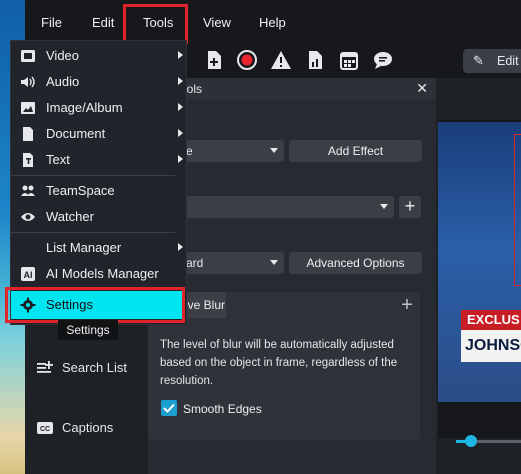 This screenshot has height=474, width=521. Describe the element at coordinates (28, 160) in the screenshot. I see `text-icon` at that location.